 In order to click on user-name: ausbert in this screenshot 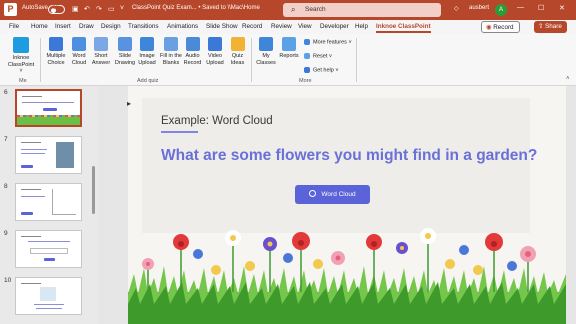, I will do `click(479, 8)`.